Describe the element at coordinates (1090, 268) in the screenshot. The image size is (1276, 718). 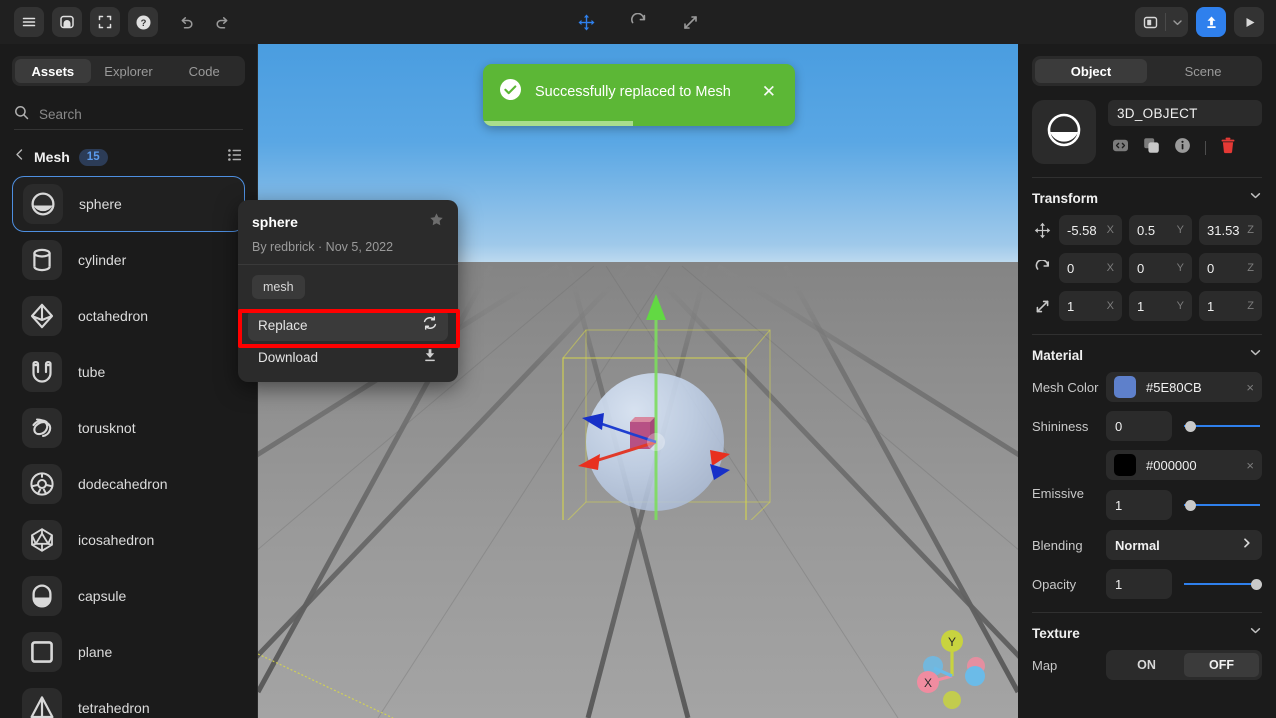
I see `rotation-x-field: 0 X` at that location.